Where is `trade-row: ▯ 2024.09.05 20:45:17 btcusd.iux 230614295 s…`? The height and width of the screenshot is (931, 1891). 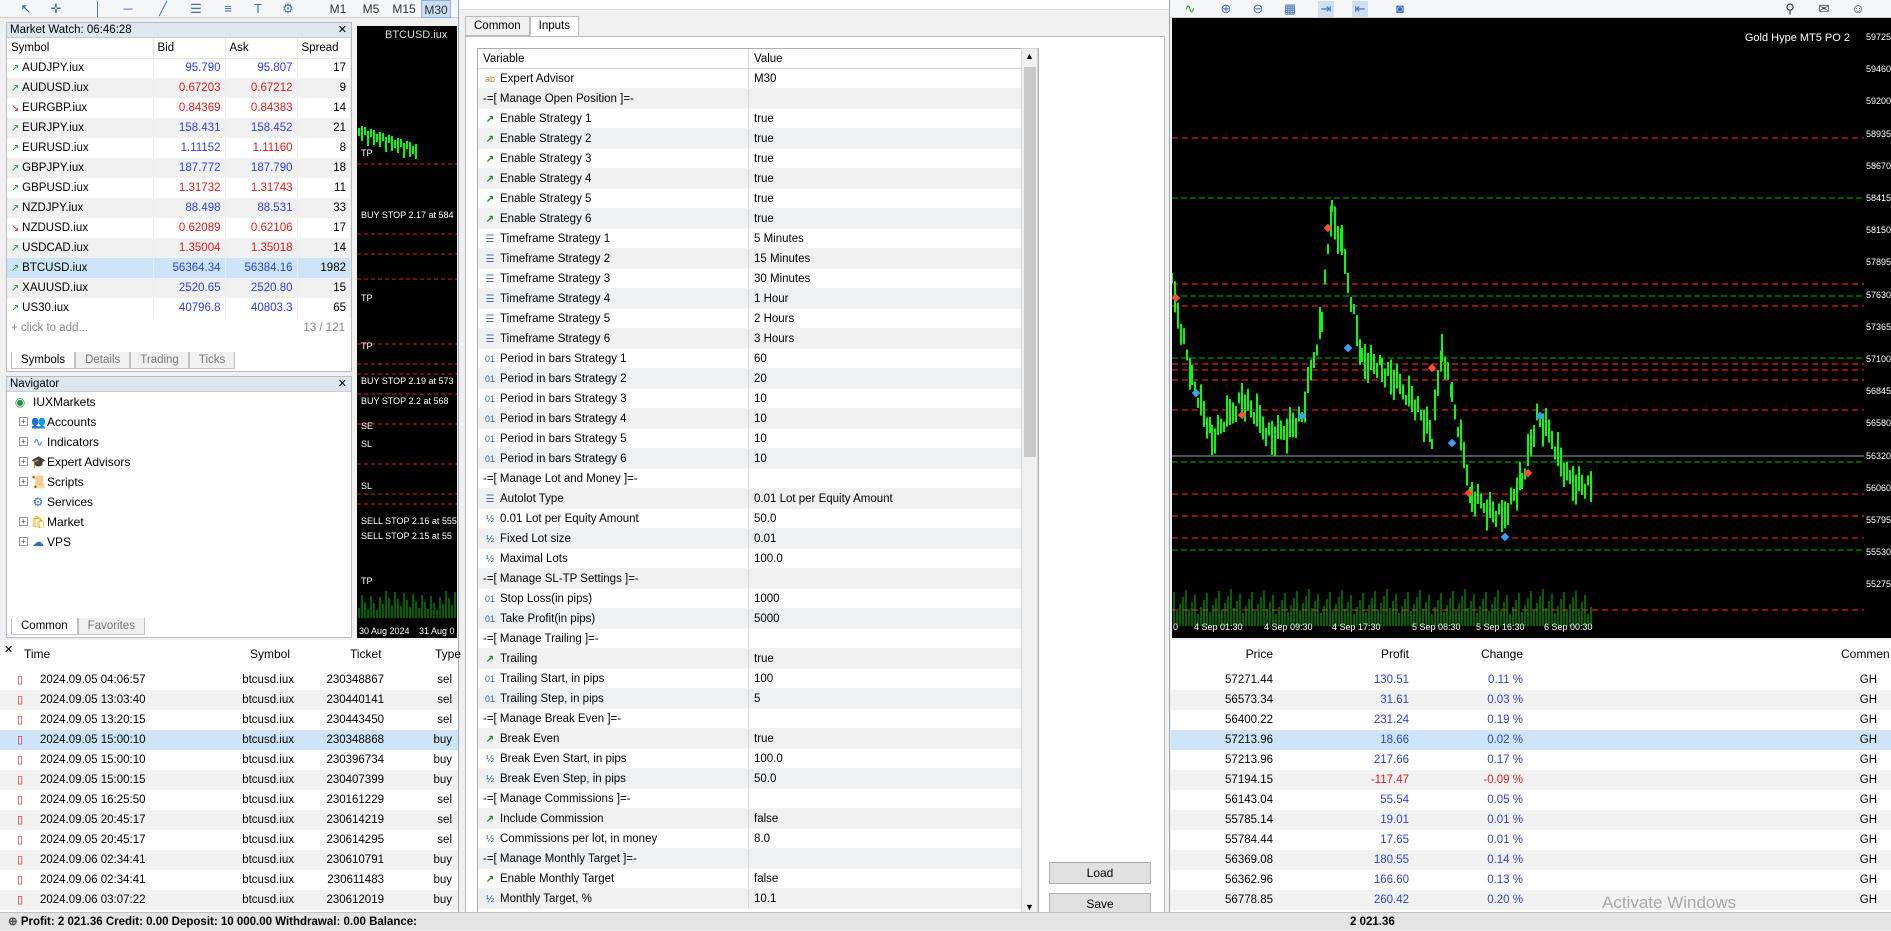
trade-row: ▯ 2024.09.05 20:45:17 btcusd.iux 230614295 s… is located at coordinates (229, 840).